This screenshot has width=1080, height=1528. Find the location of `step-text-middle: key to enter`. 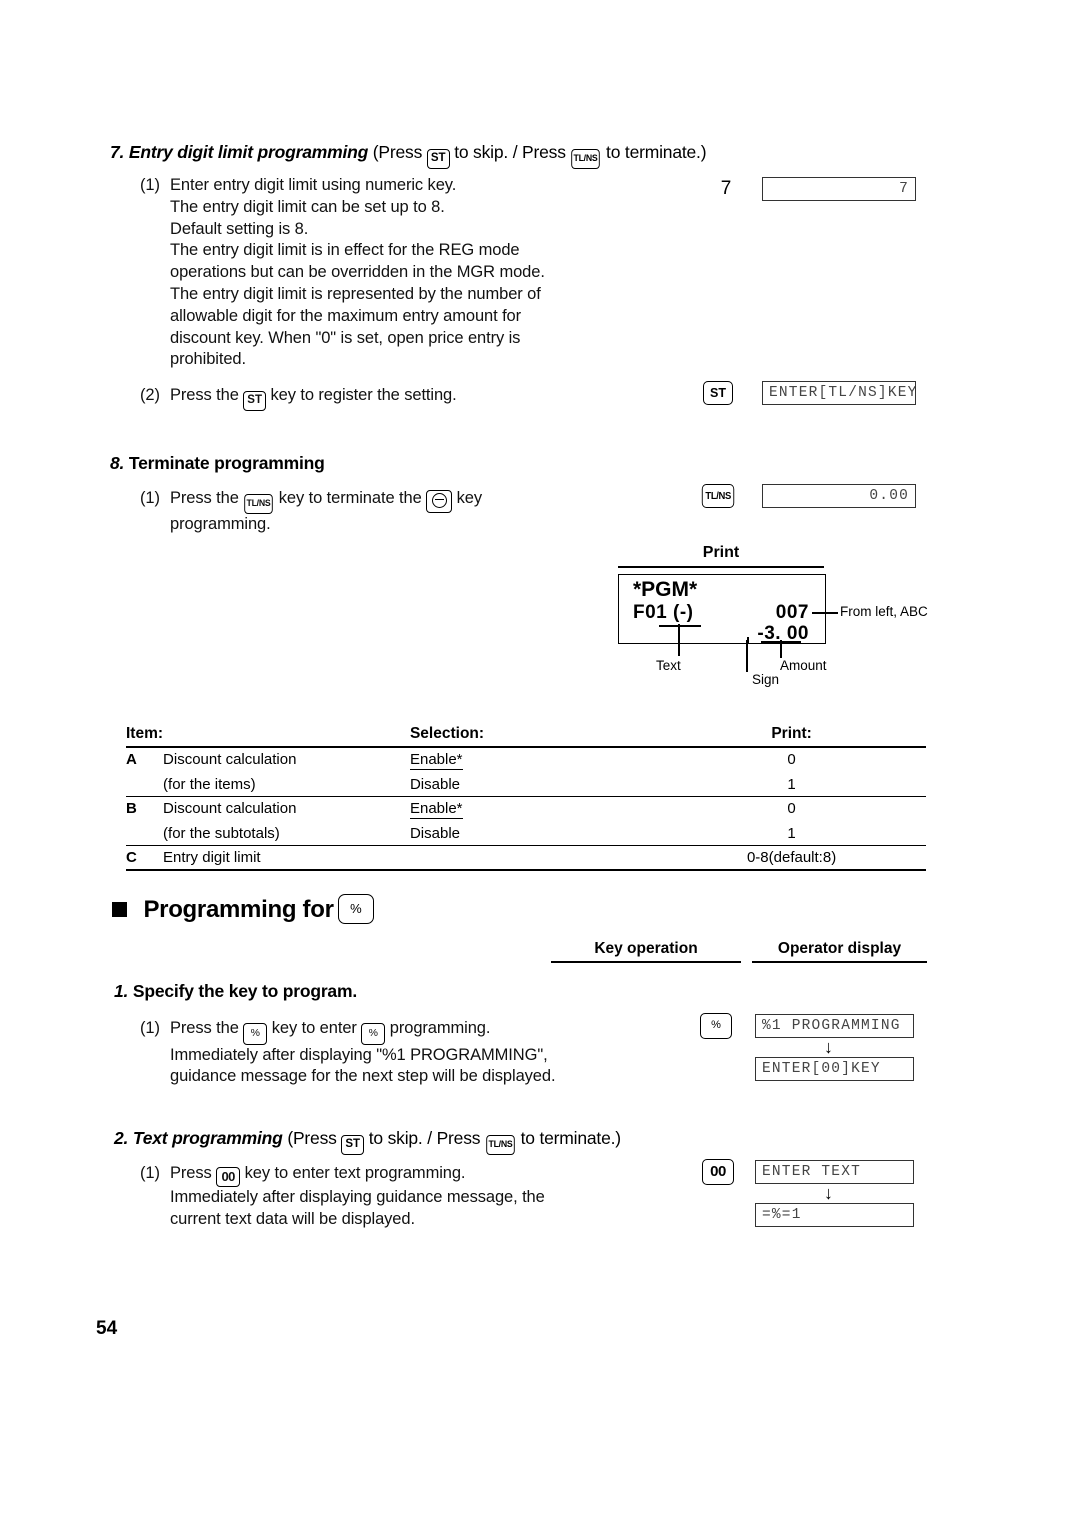

step-text-middle: key to enter is located at coordinates (314, 1028).